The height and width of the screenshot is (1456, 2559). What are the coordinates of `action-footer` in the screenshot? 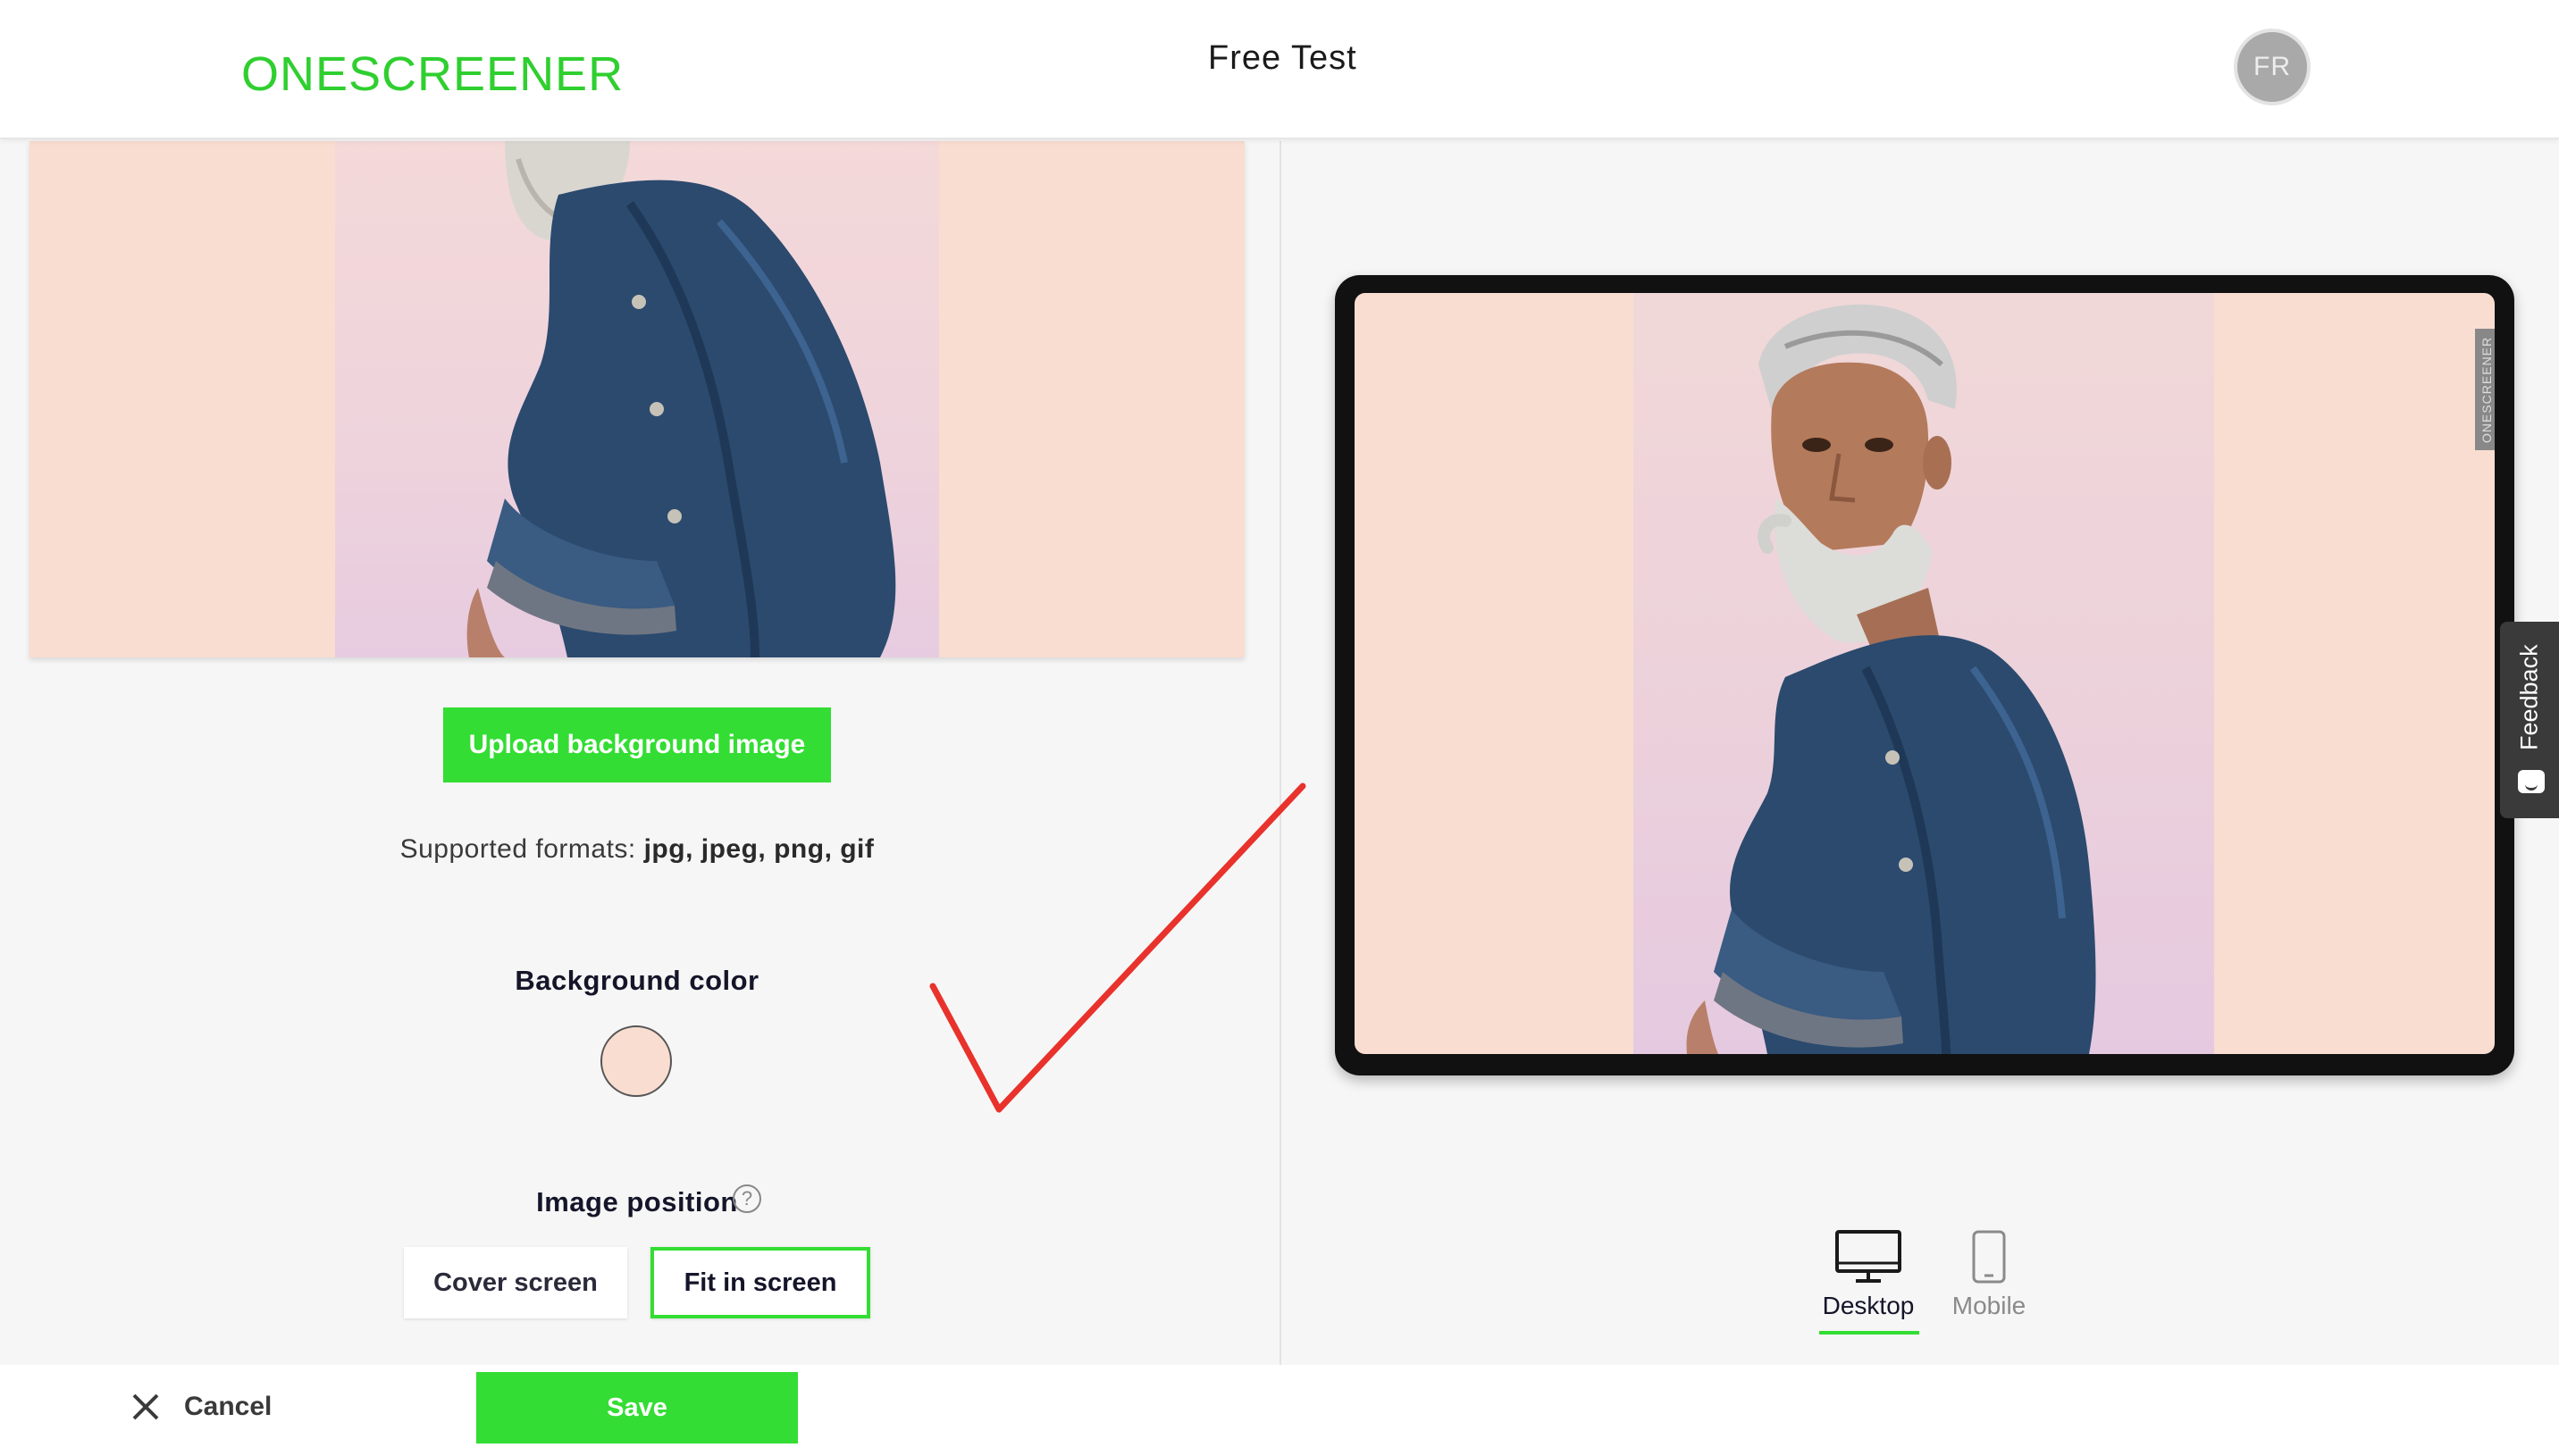 It's located at (1279, 1410).